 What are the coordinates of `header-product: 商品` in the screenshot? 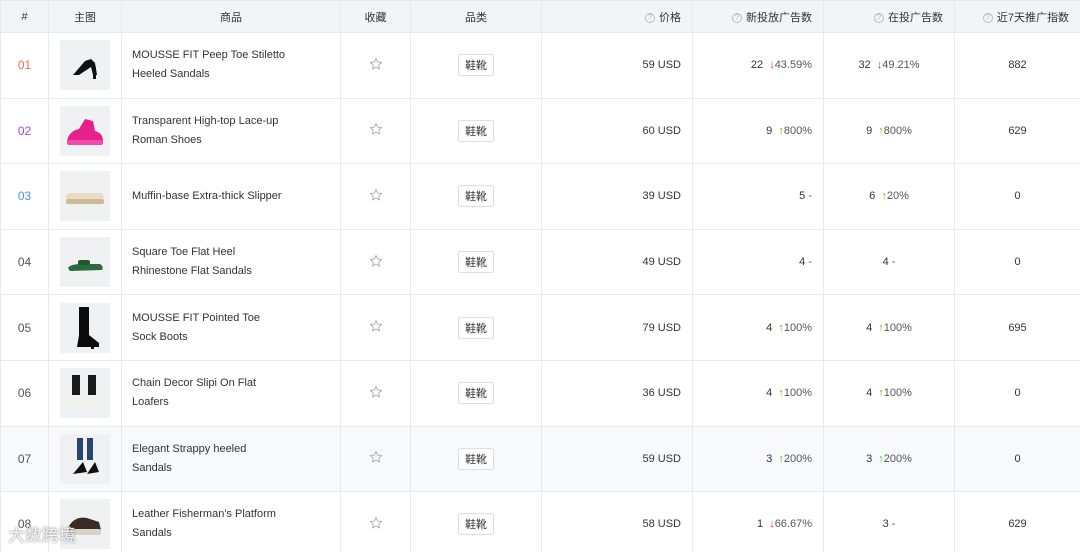 It's located at (231, 16).